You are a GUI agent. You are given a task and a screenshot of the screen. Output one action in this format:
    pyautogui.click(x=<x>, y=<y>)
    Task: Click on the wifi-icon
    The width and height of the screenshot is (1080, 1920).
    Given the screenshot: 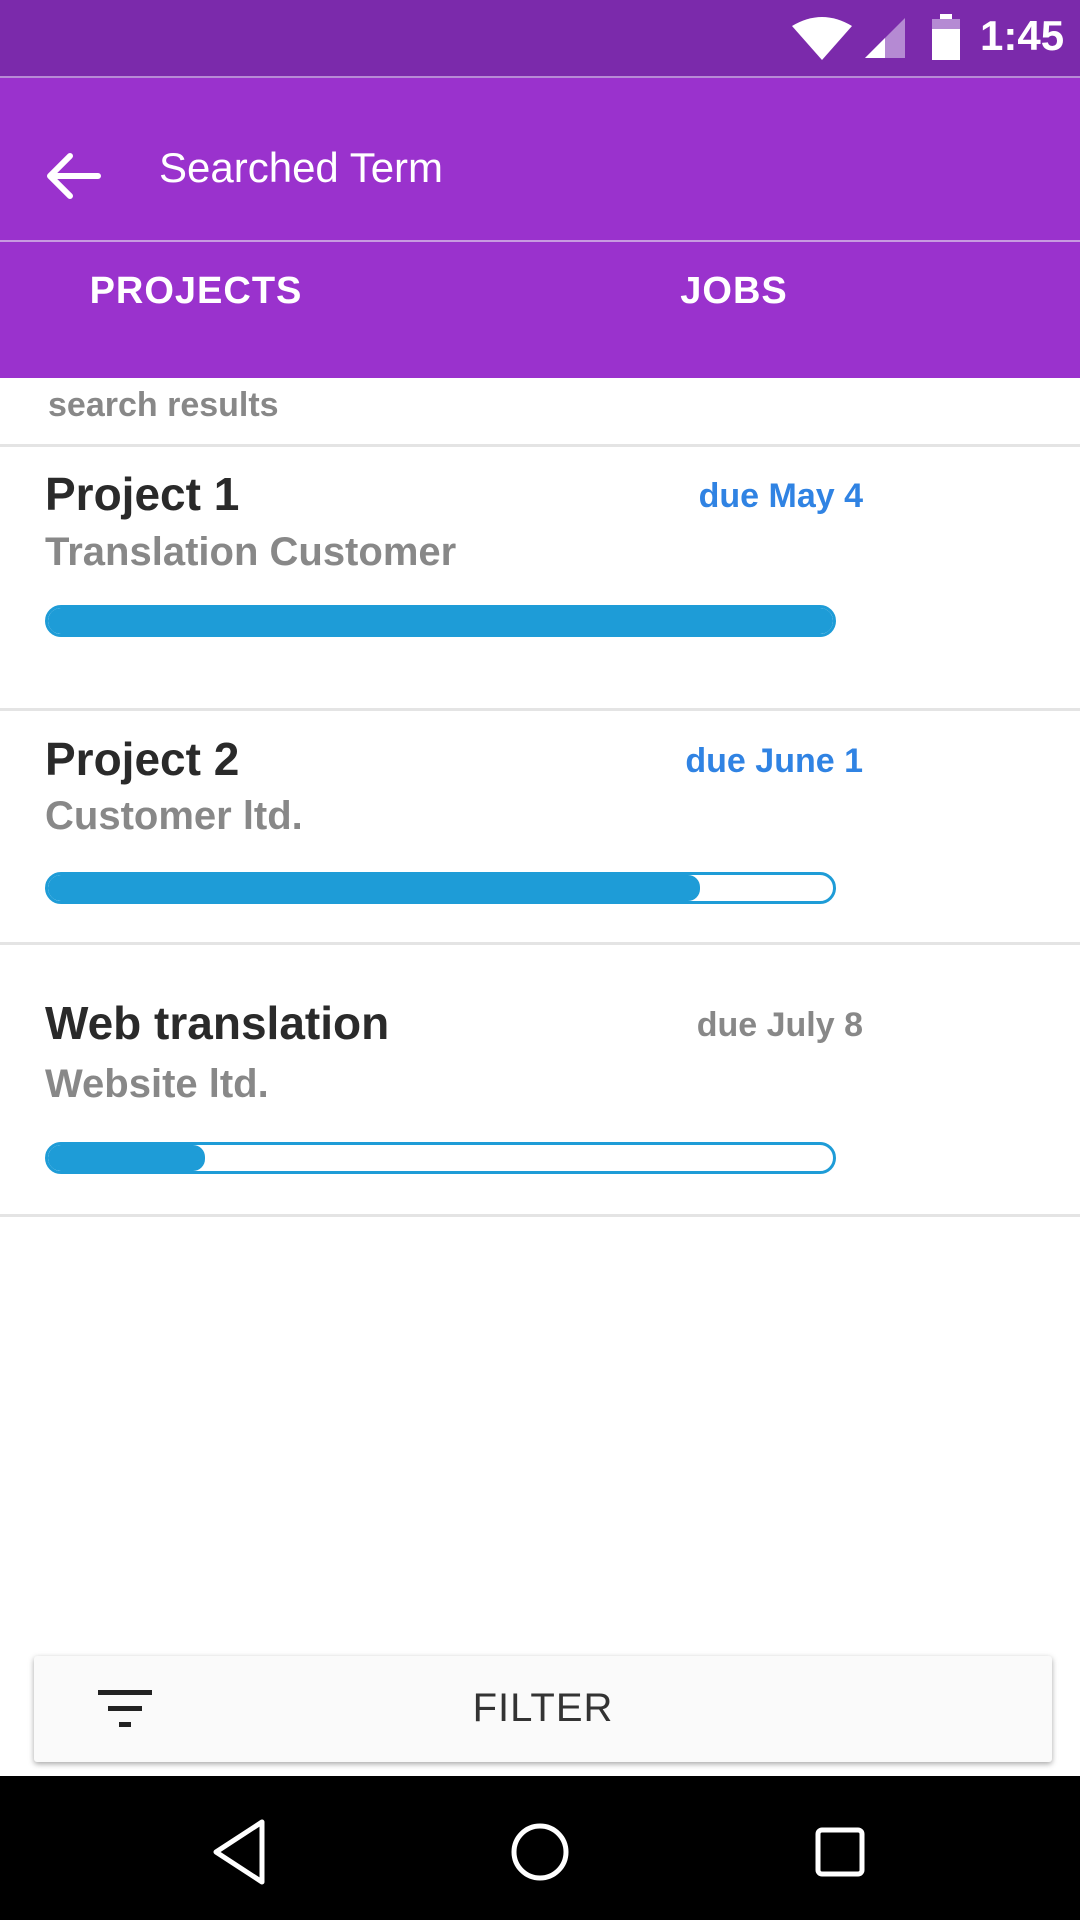 What is the action you would take?
    pyautogui.click(x=822, y=38)
    